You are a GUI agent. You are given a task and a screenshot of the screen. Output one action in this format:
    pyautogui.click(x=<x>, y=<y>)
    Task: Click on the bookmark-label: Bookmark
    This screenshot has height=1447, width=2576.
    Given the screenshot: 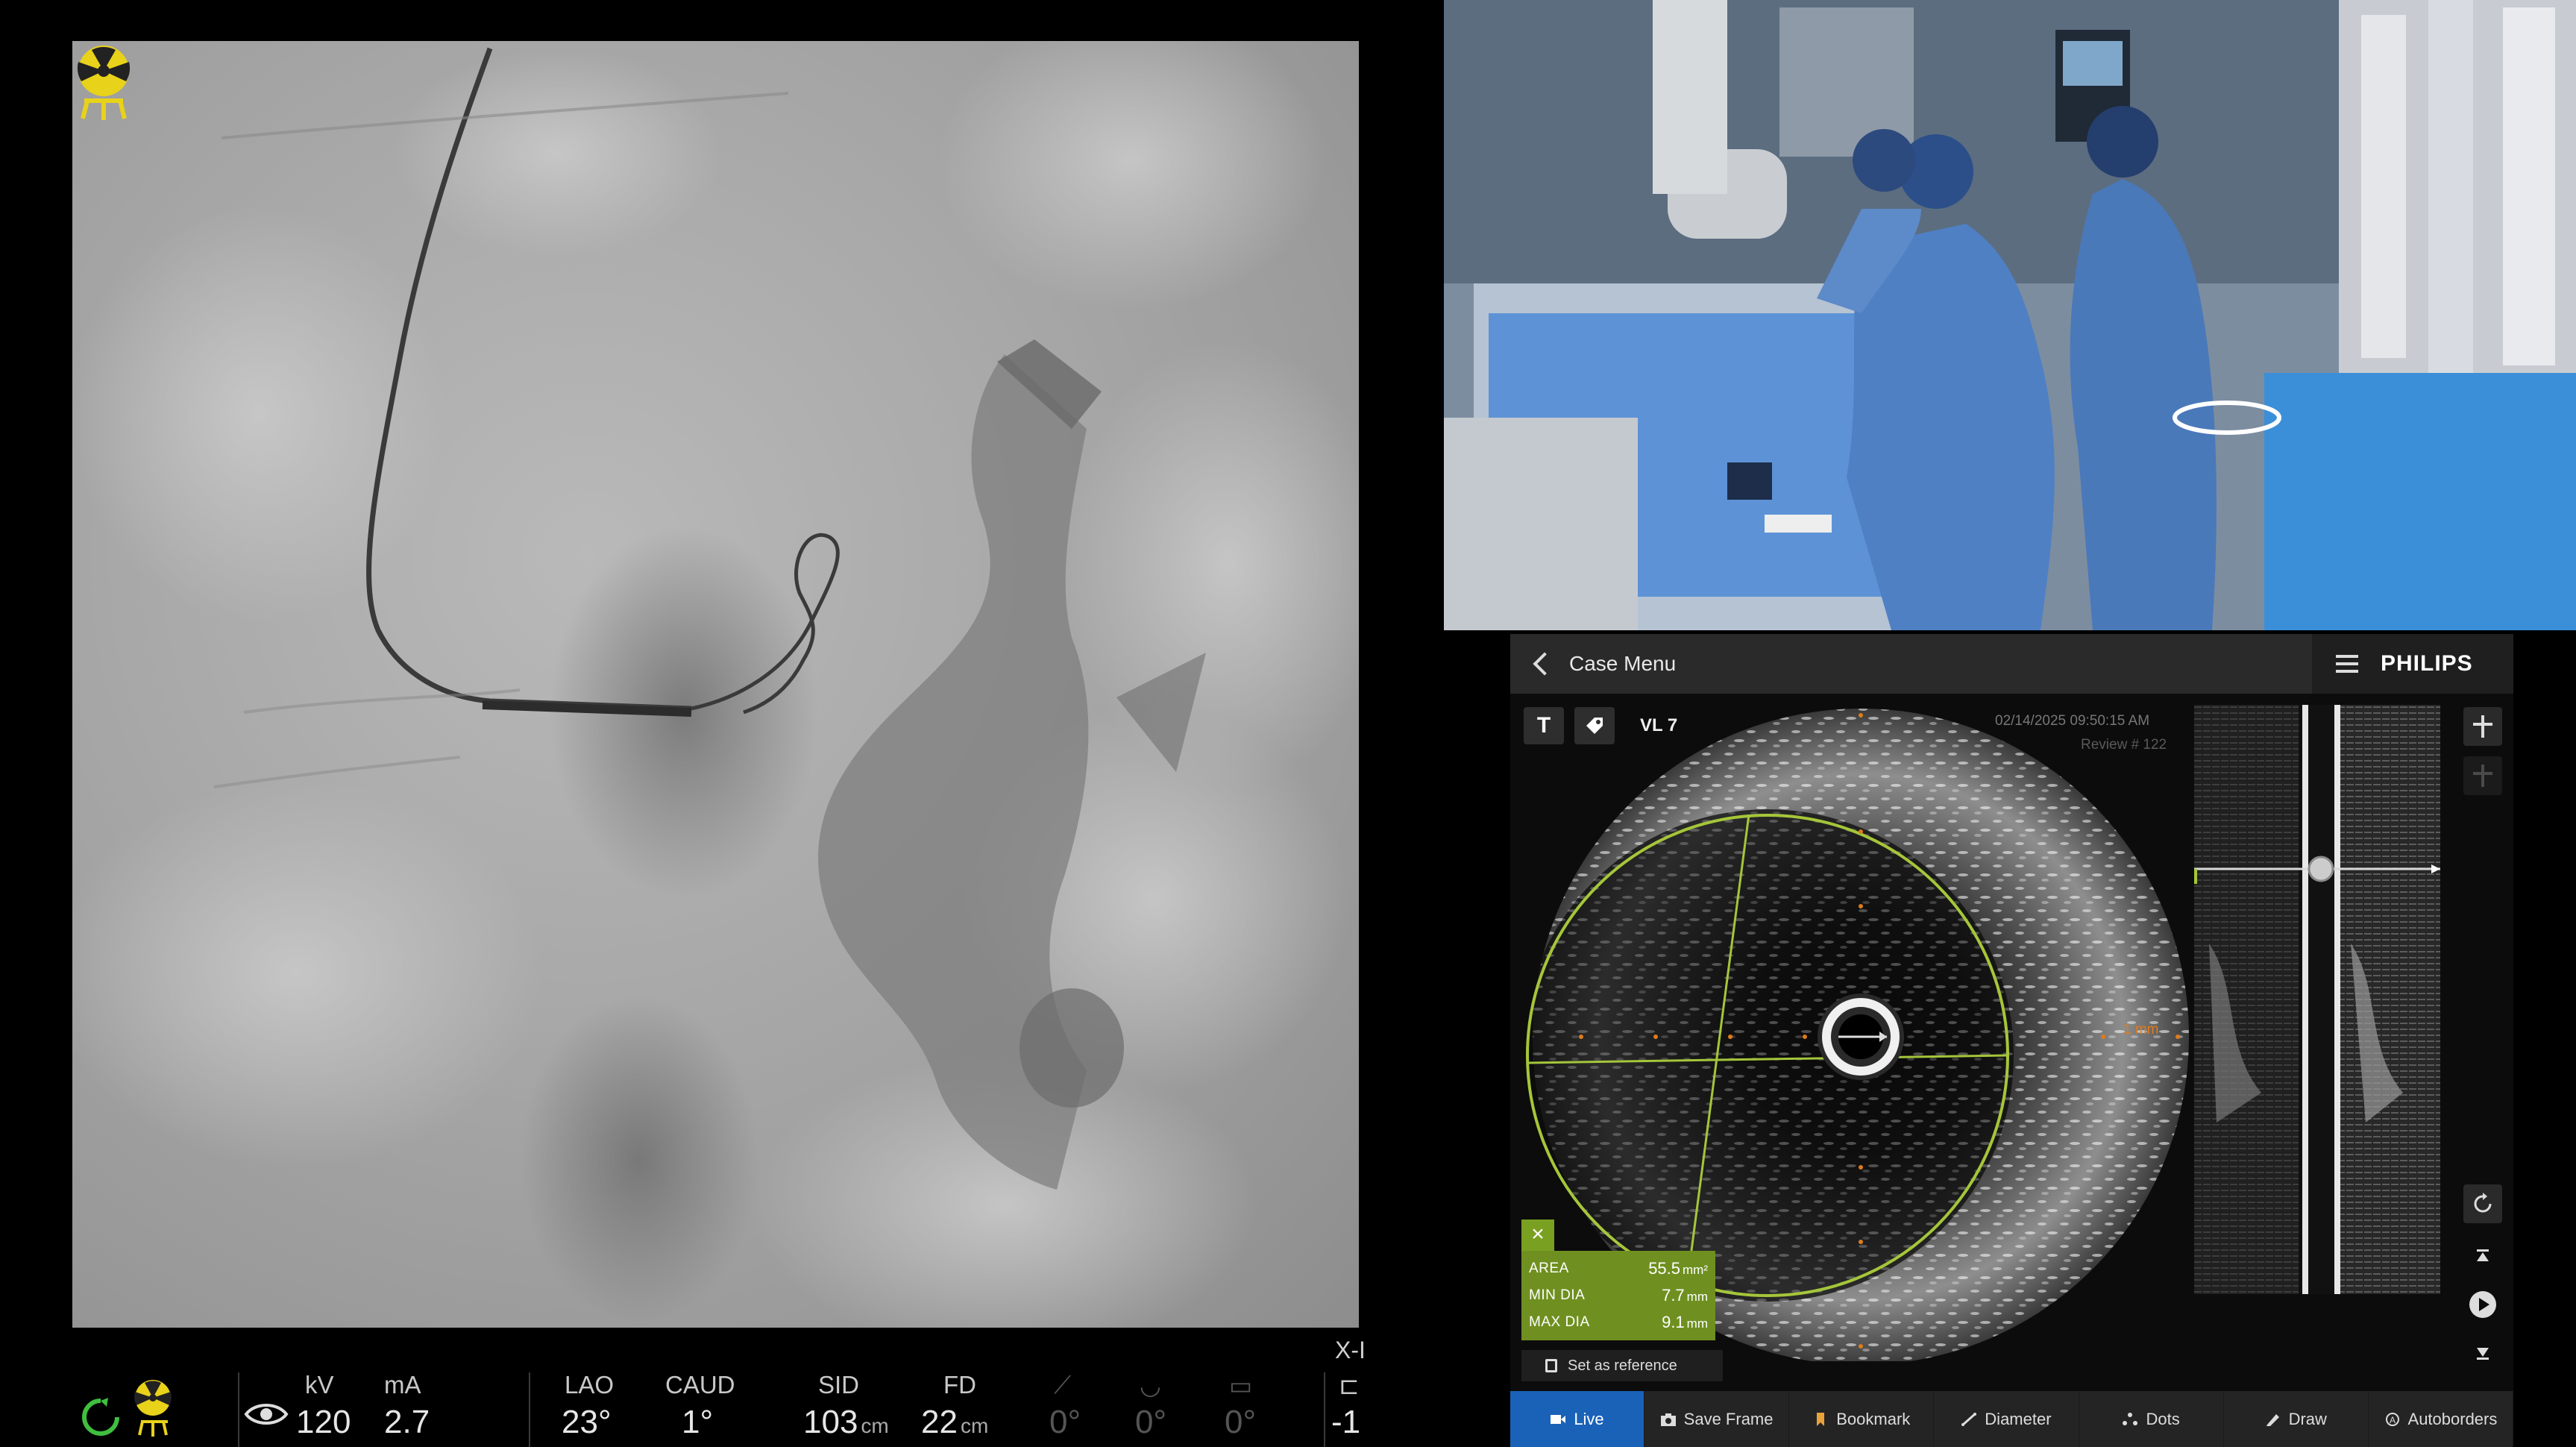 What is the action you would take?
    pyautogui.click(x=1874, y=1418)
    